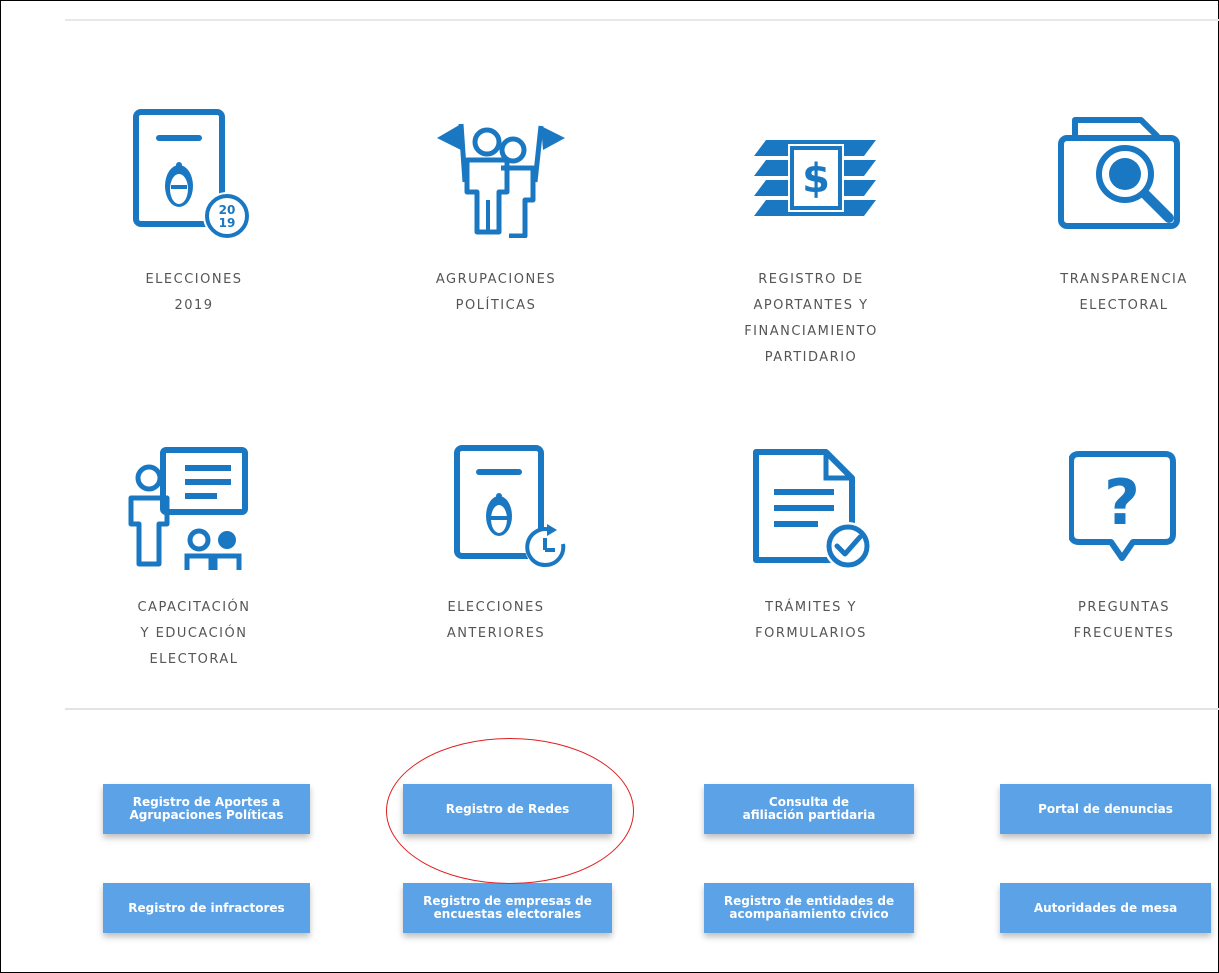 The height and width of the screenshot is (973, 1219). What do you see at coordinates (192, 511) in the screenshot?
I see `teacher-classroom-icon` at bounding box center [192, 511].